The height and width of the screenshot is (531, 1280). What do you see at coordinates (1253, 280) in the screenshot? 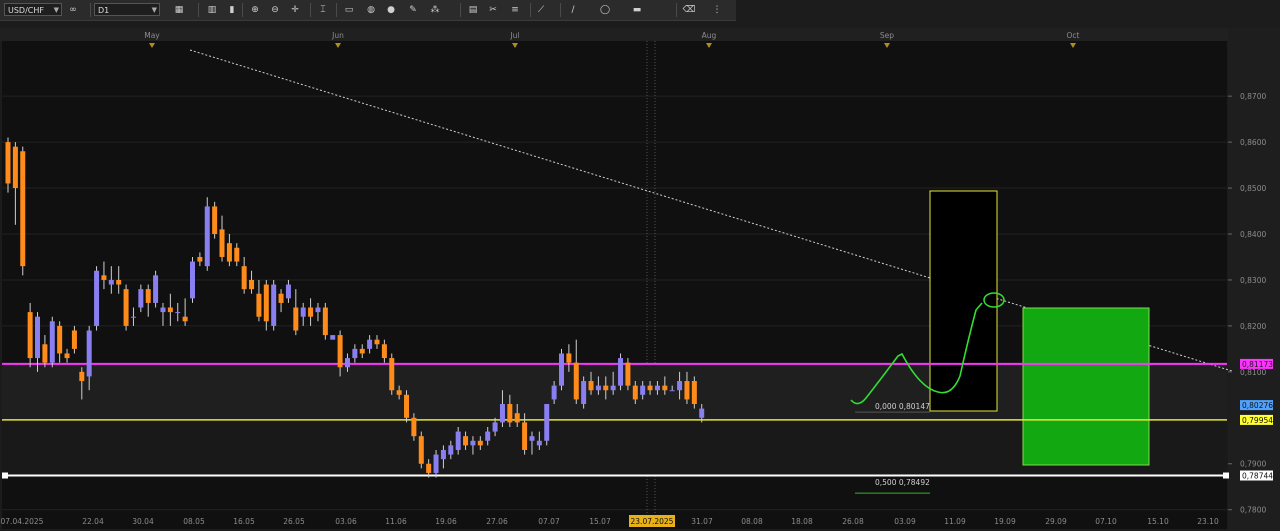
I see `price-tick-label: 0,8300` at bounding box center [1253, 280].